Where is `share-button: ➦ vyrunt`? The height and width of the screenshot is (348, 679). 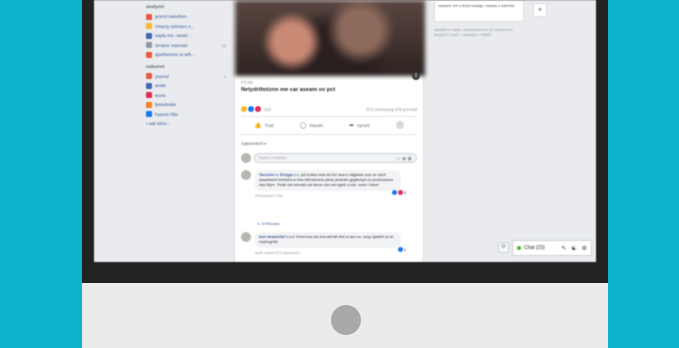
share-button: ➦ vyrunt is located at coordinates (359, 125).